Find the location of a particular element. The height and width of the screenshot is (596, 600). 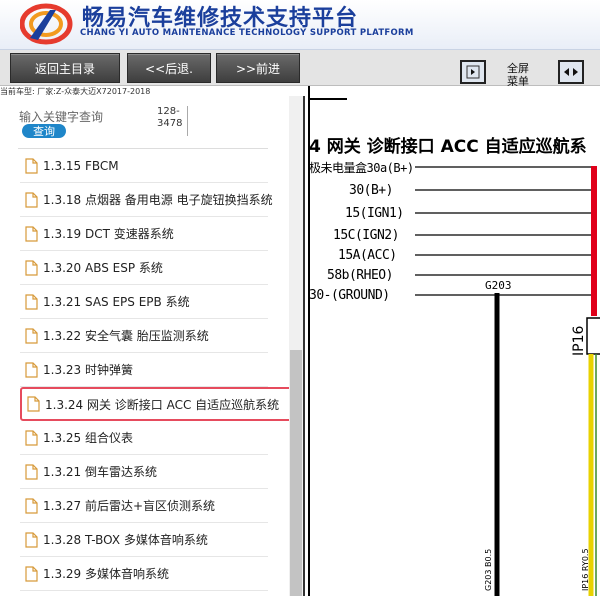

wire-label: 30(B+) is located at coordinates (371, 190).